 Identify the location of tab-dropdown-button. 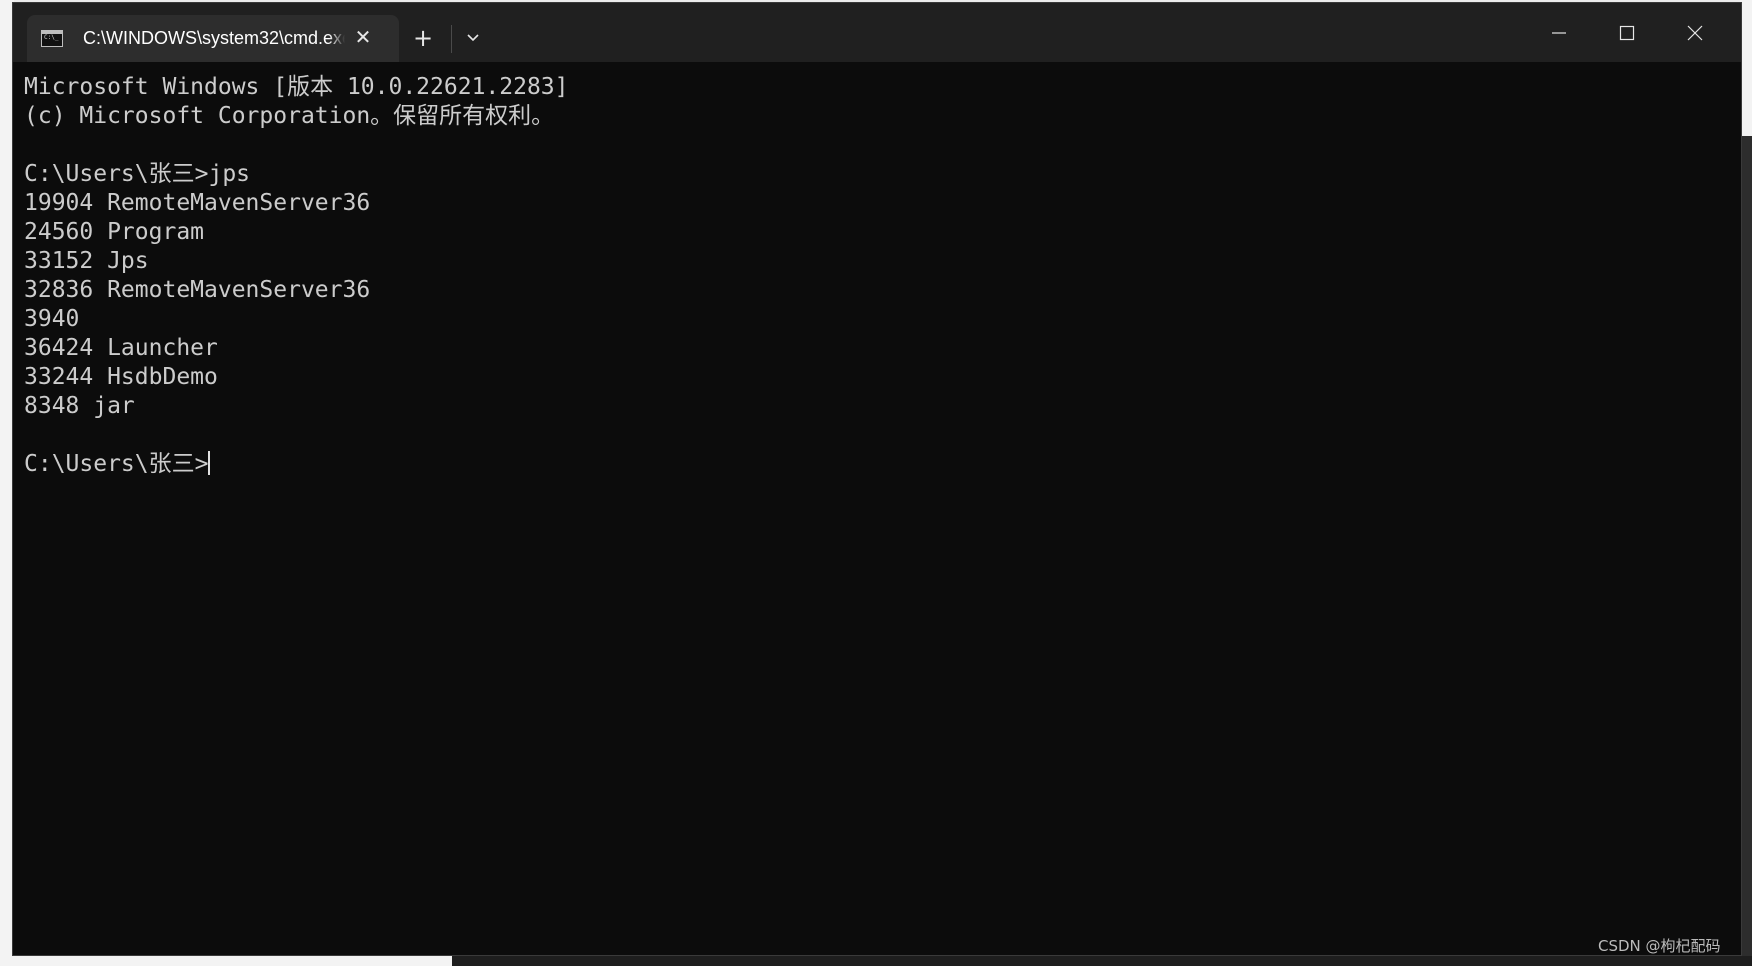
(473, 38).